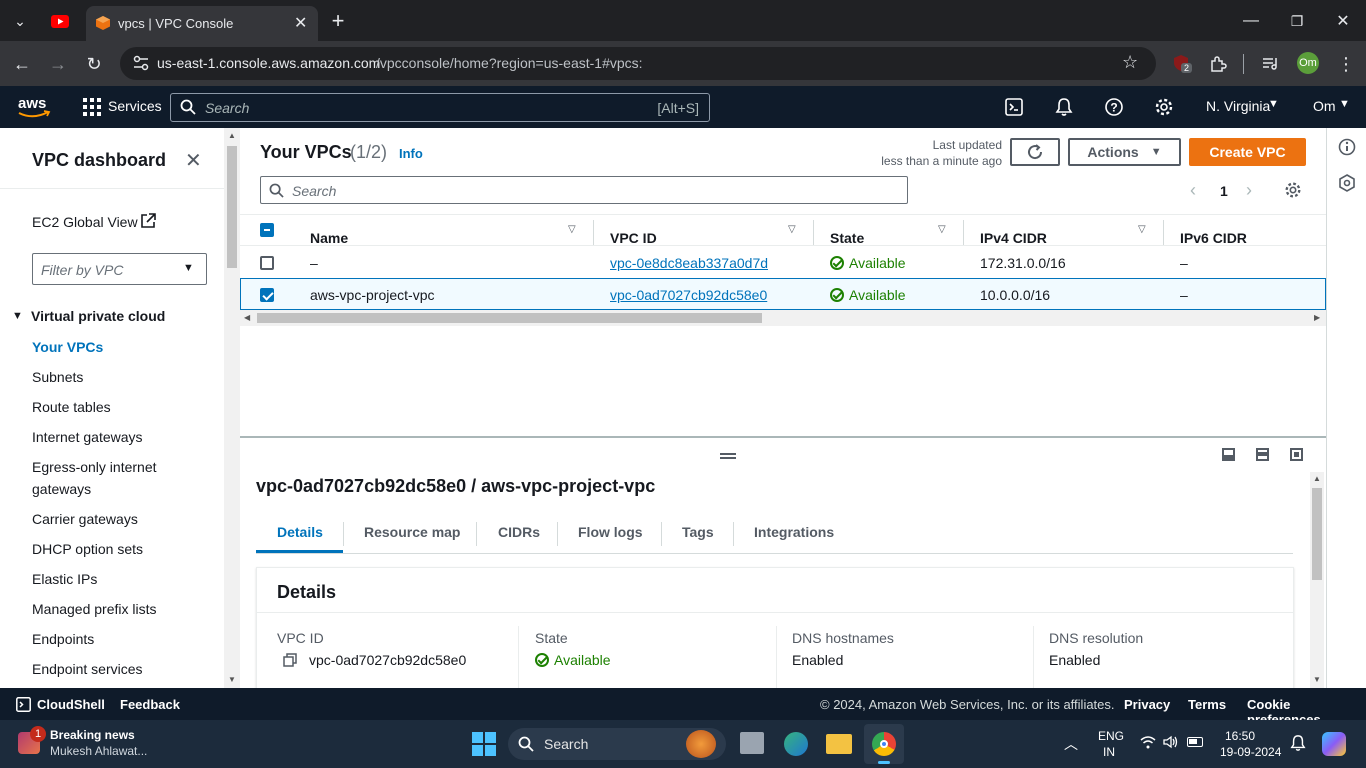 This screenshot has height=768, width=1366. I want to click on sidebar-item-elastic-ips: Elastic IPs, so click(64, 579).